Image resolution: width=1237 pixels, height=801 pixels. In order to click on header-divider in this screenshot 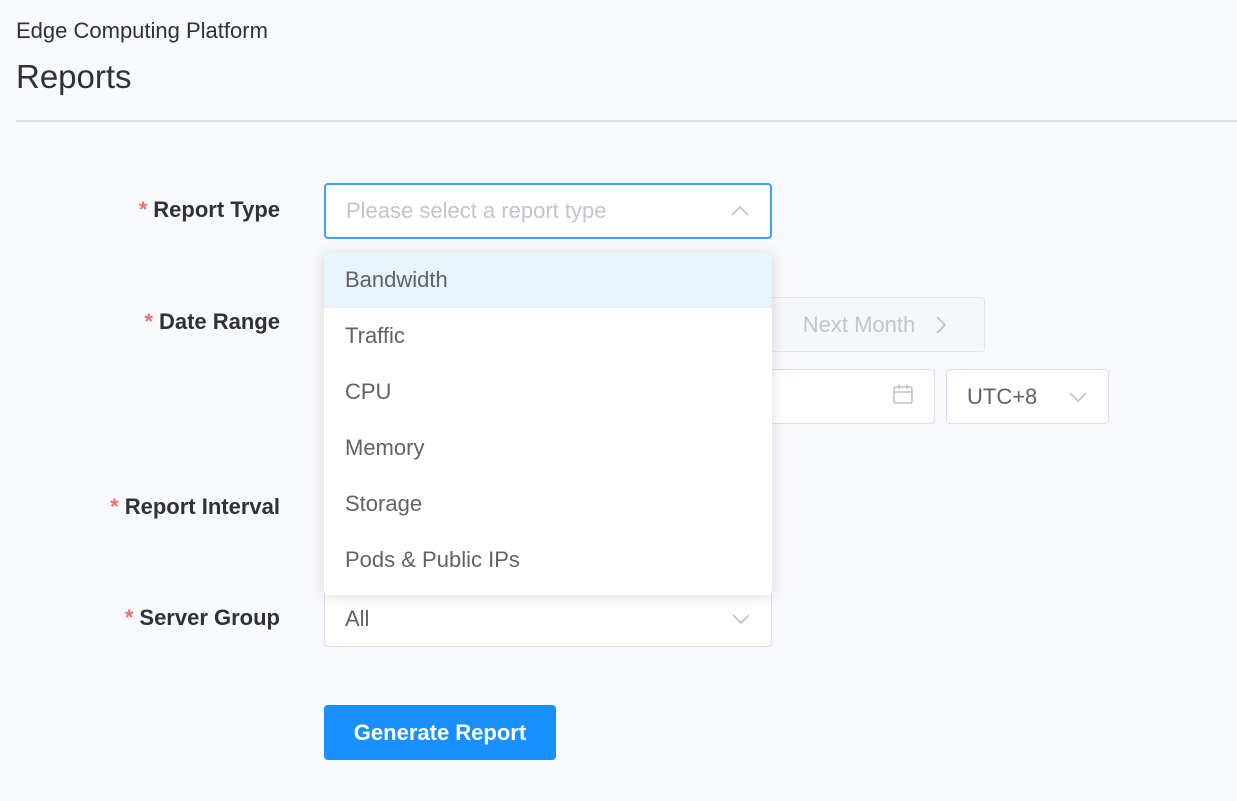, I will do `click(626, 121)`.